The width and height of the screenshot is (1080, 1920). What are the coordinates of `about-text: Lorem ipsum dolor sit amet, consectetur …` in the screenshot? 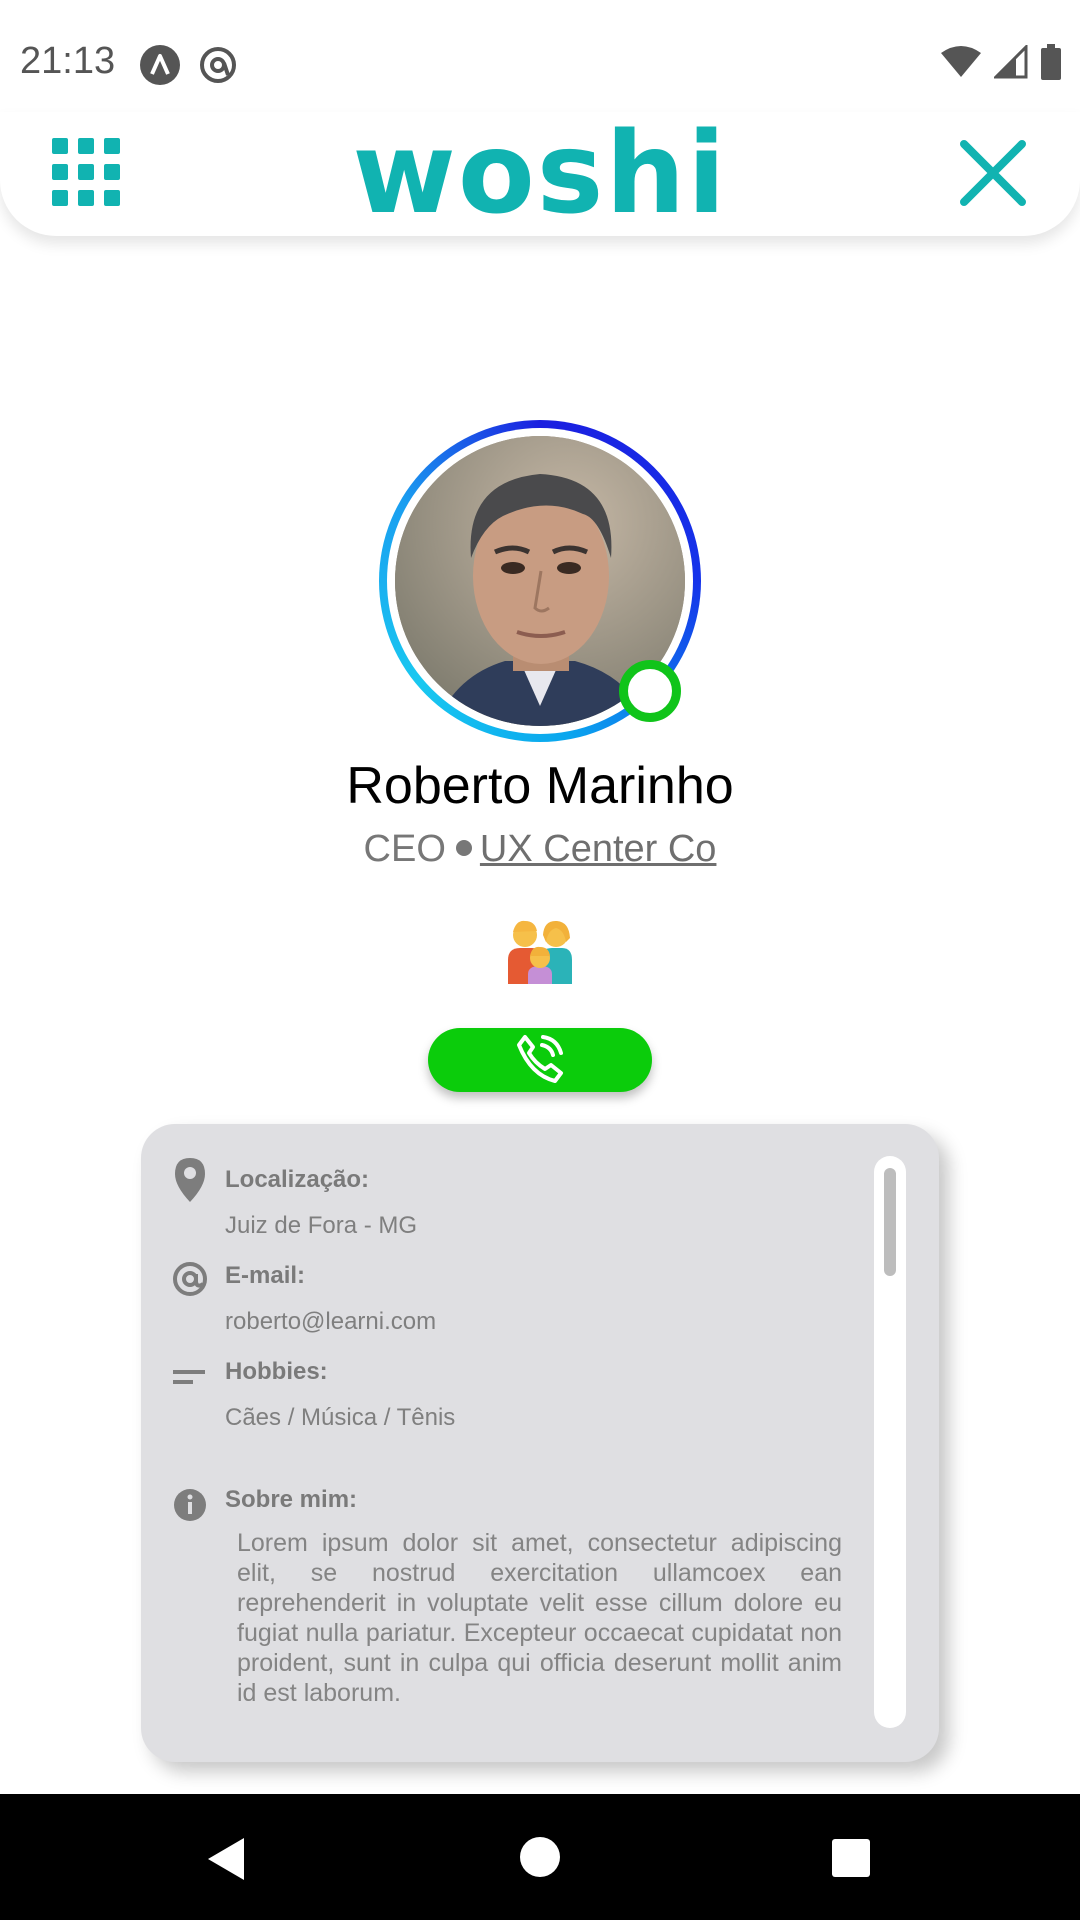 It's located at (539, 1618).